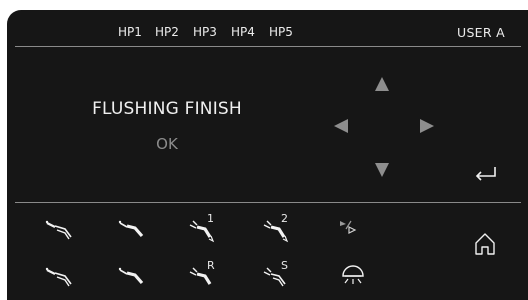 The height and width of the screenshot is (300, 528). I want to click on handpiece-1-button: 1, so click(205, 228).